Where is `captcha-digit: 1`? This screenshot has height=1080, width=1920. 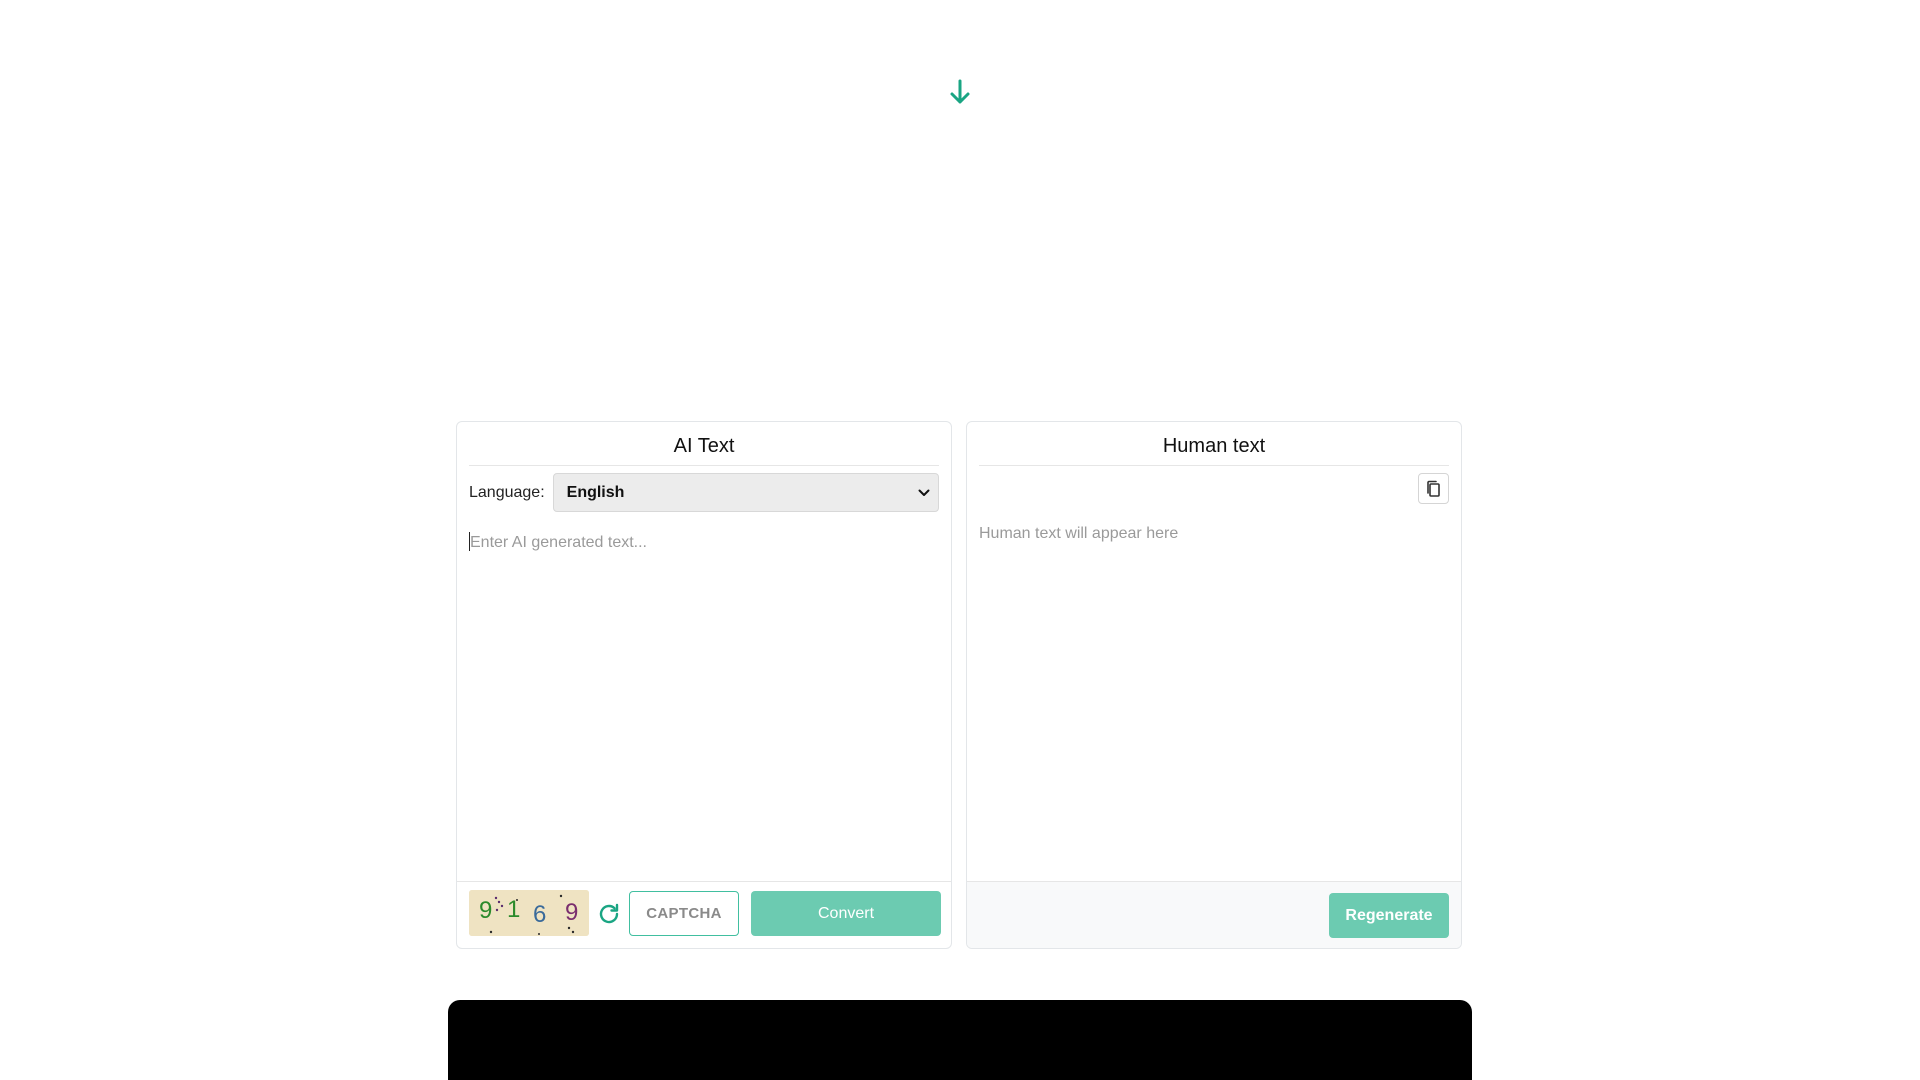
captcha-digit: 1 is located at coordinates (513, 909).